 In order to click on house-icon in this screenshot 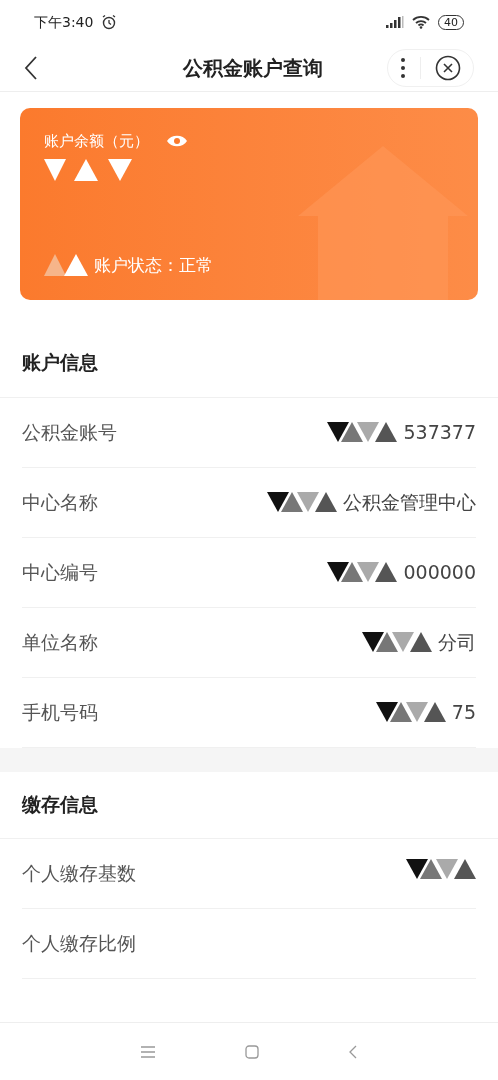, I will do `click(383, 223)`.